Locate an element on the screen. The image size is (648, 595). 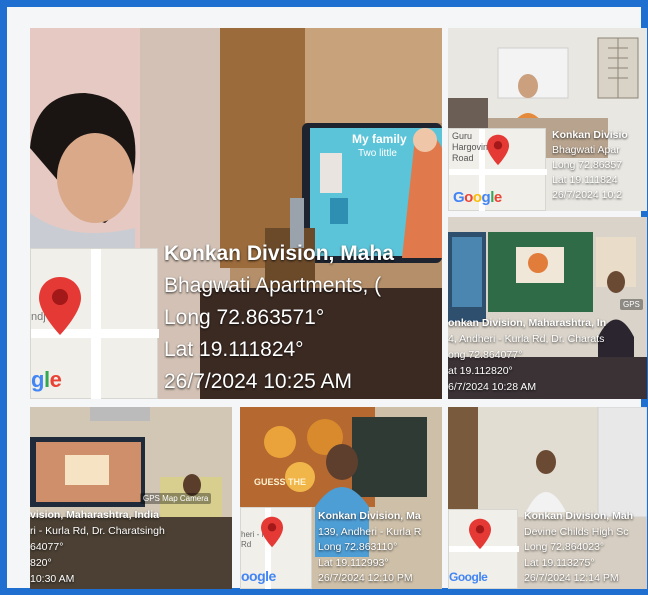
location-map: Google is located at coordinates (483, 549).